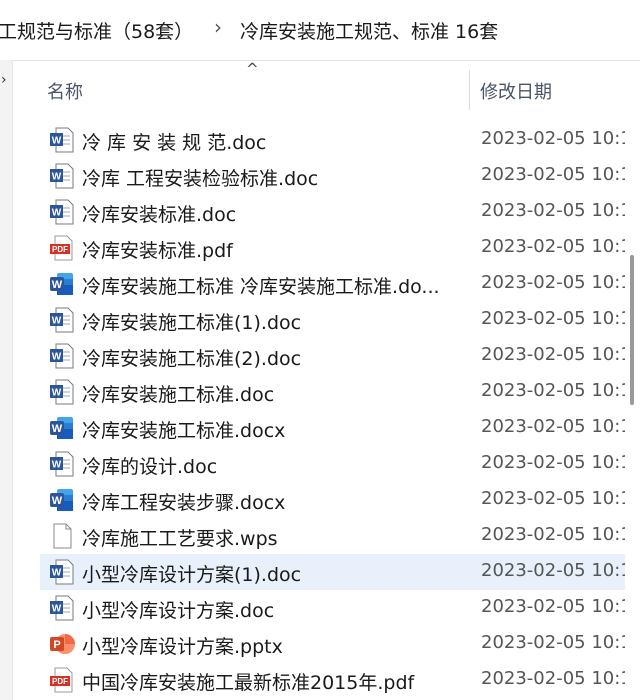 The image size is (640, 700). I want to click on breadcrumb-current-folder: 冷库安装施工规范、标准 16套, so click(369, 30).